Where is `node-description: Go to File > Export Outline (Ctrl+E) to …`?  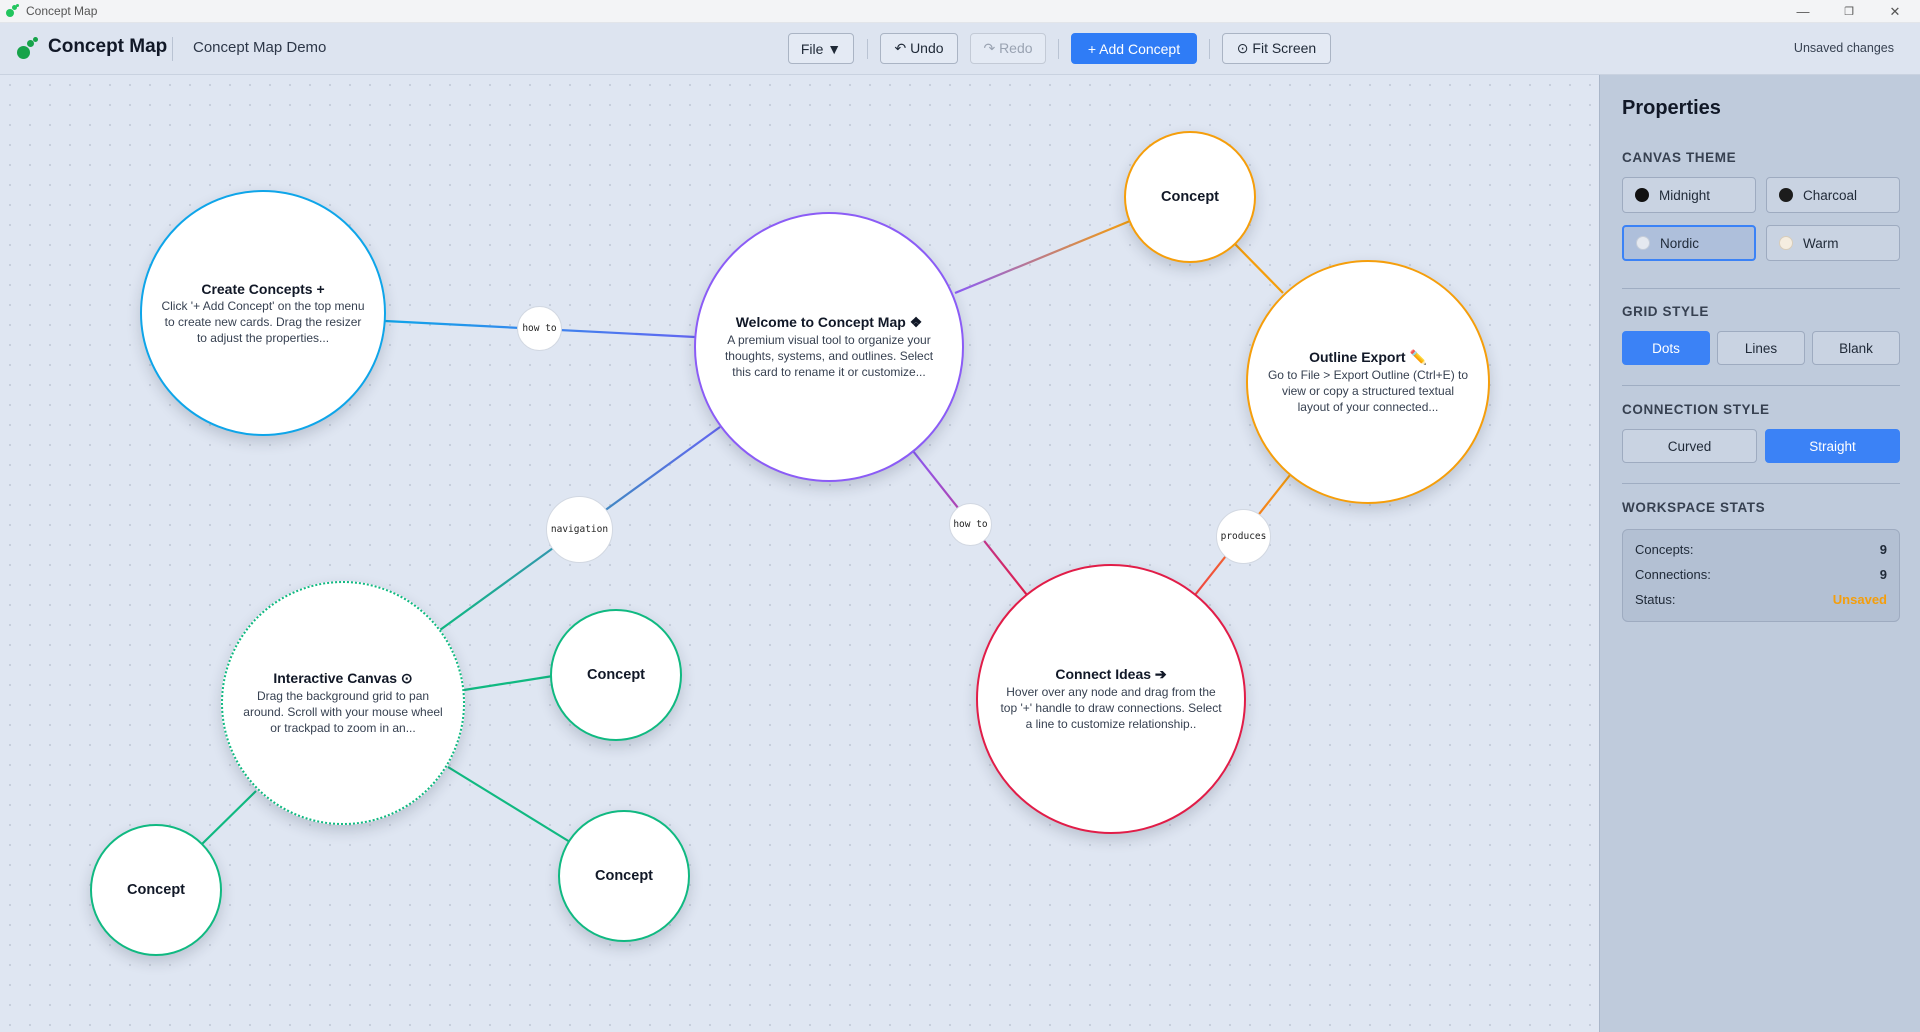 node-description: Go to File > Export Outline (Ctrl+E) to … is located at coordinates (1368, 391).